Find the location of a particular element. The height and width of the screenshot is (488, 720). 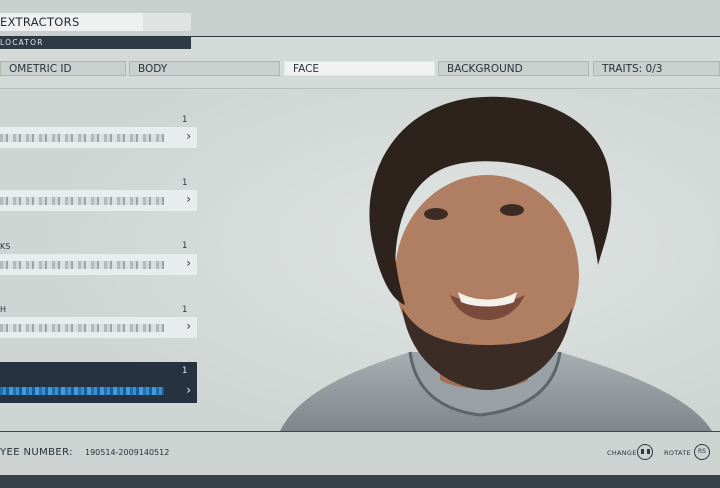

slider-3: › is located at coordinates (98, 264).